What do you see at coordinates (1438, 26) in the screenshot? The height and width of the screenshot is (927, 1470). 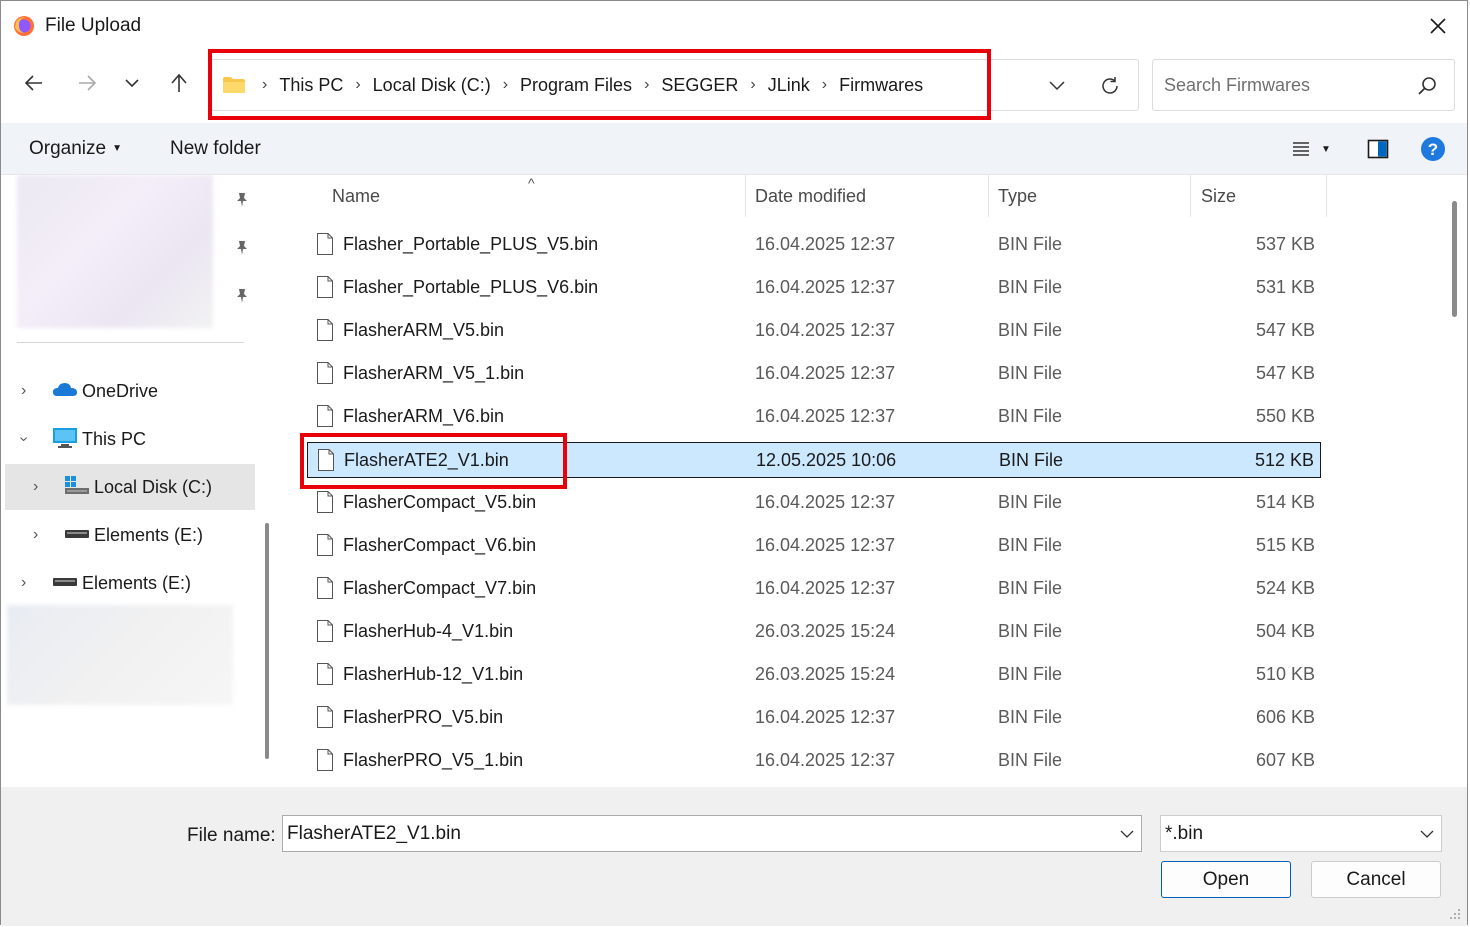 I see `close-button` at bounding box center [1438, 26].